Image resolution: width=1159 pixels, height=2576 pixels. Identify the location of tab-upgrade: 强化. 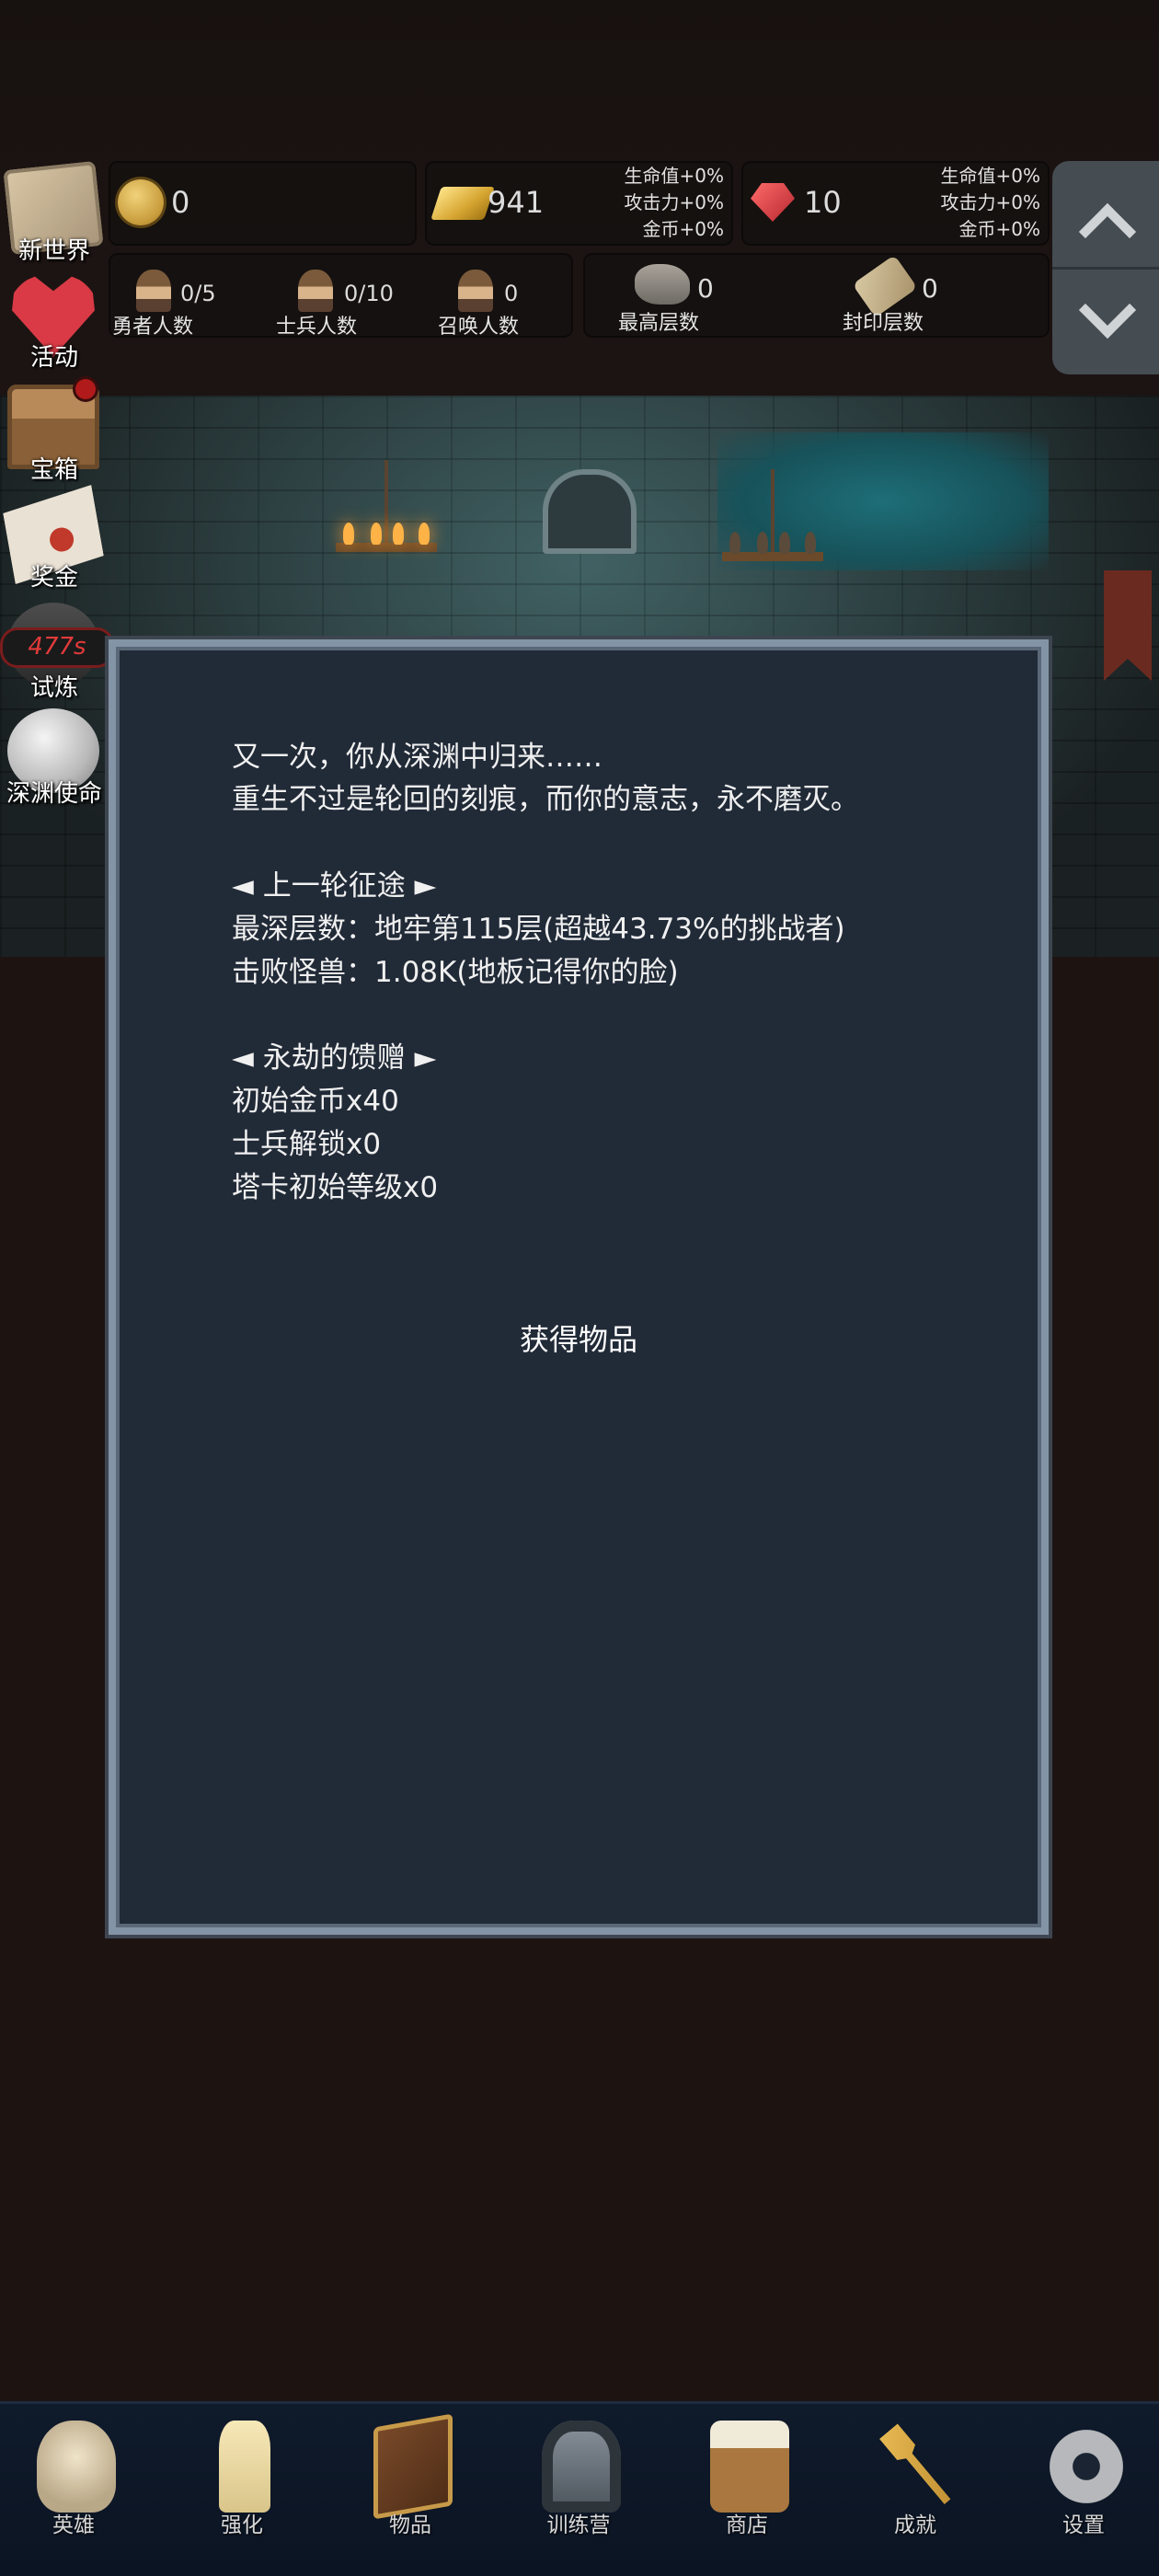
(242, 2493).